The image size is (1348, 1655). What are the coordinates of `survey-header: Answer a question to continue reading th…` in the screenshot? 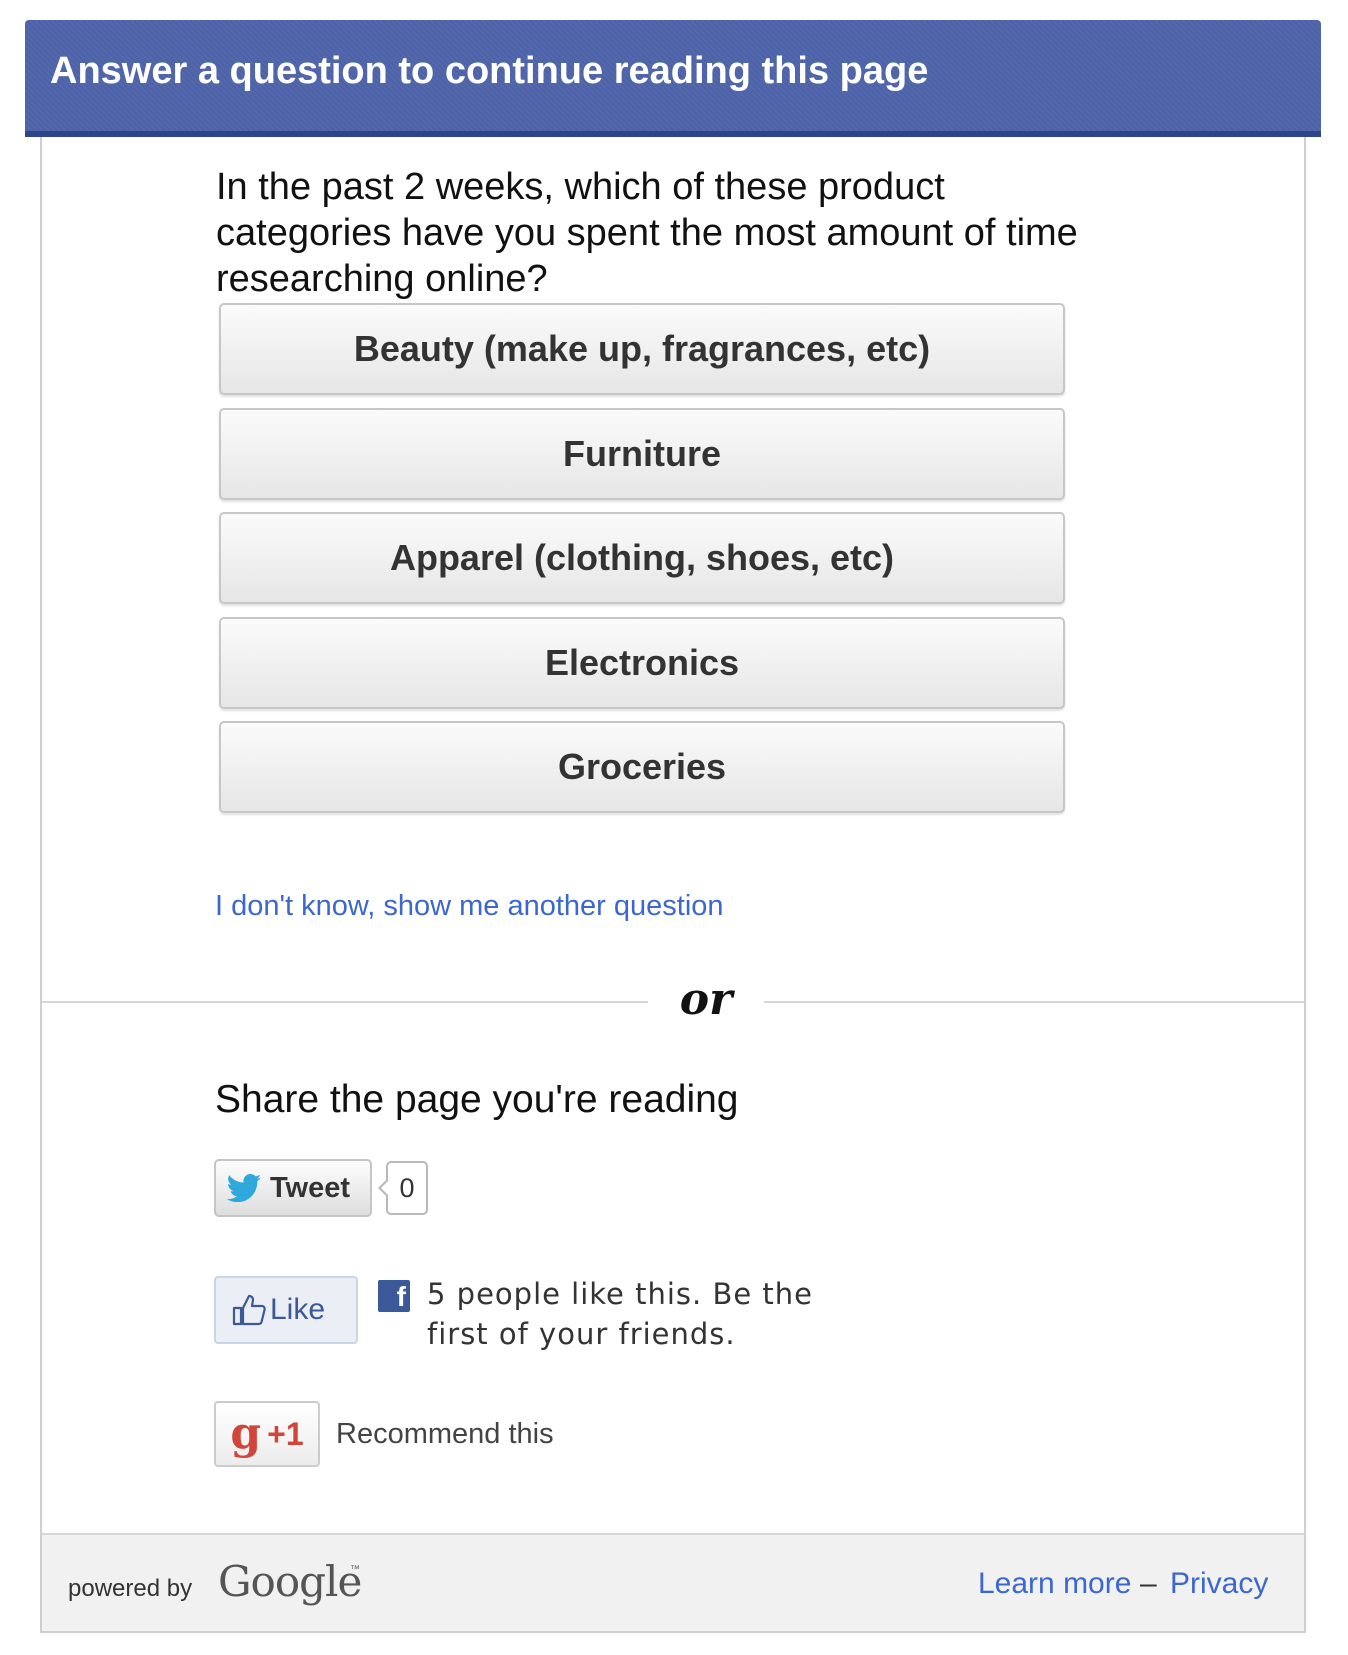 It's located at (673, 78).